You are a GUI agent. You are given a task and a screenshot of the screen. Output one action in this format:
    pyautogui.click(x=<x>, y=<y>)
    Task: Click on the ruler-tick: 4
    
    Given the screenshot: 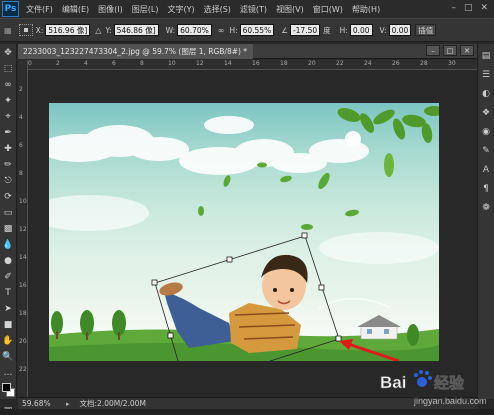 What is the action you would take?
    pyautogui.click(x=86, y=63)
    